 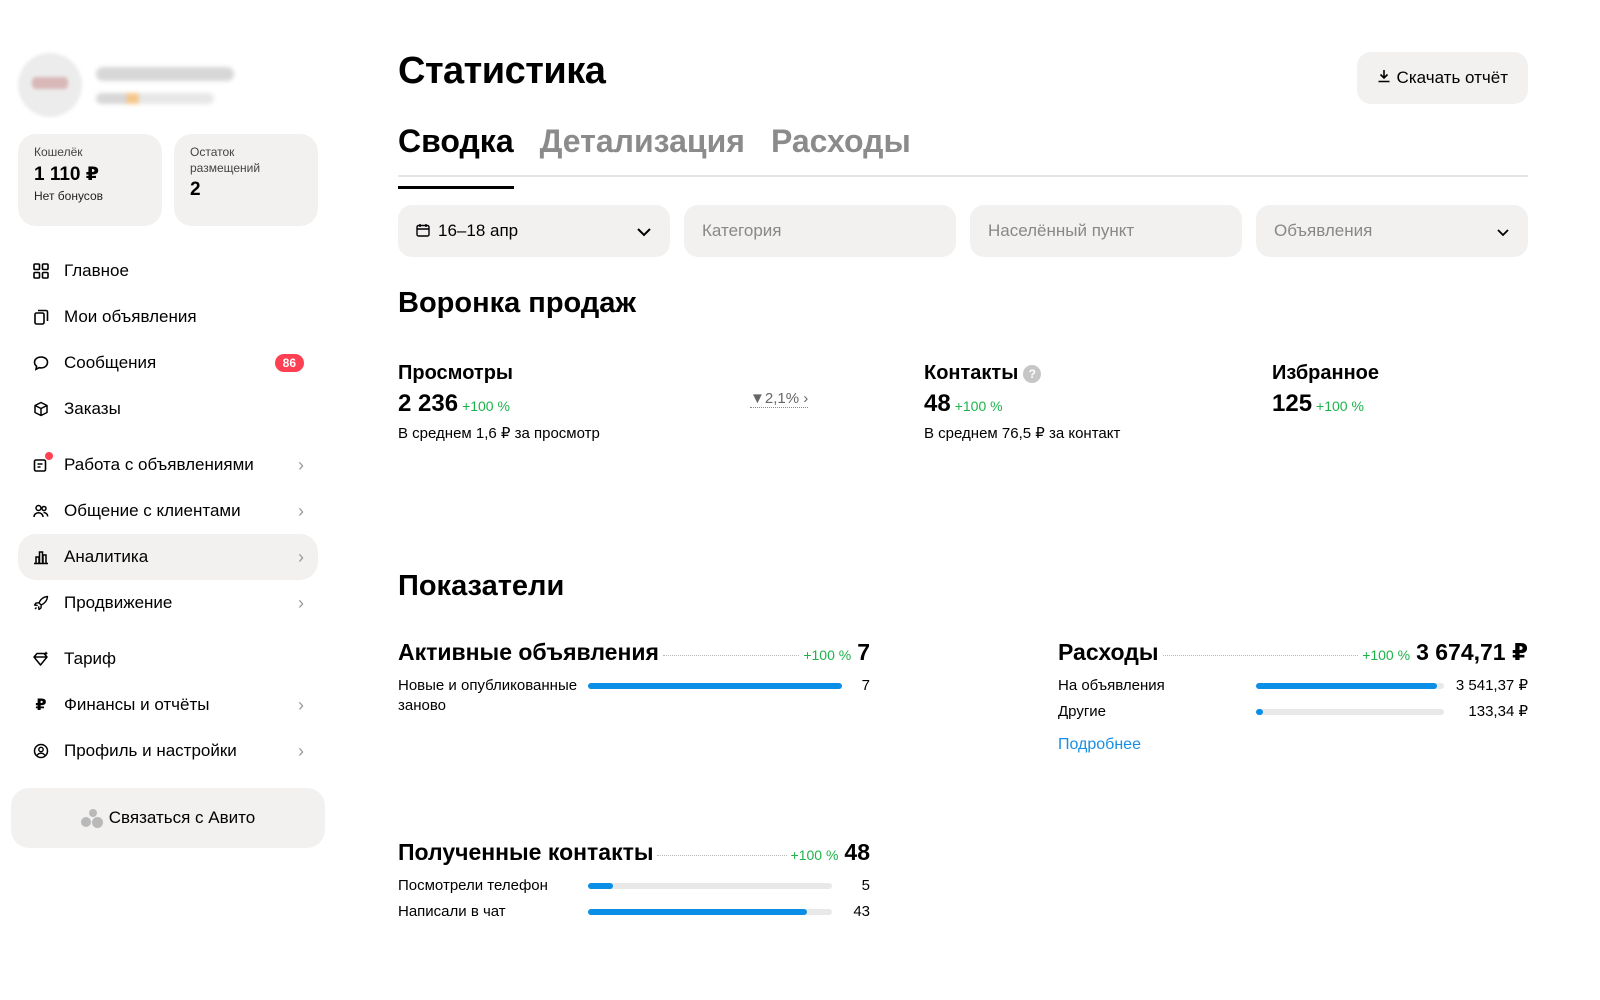 I want to click on sidebar-item-label: Заказы, so click(x=92, y=408).